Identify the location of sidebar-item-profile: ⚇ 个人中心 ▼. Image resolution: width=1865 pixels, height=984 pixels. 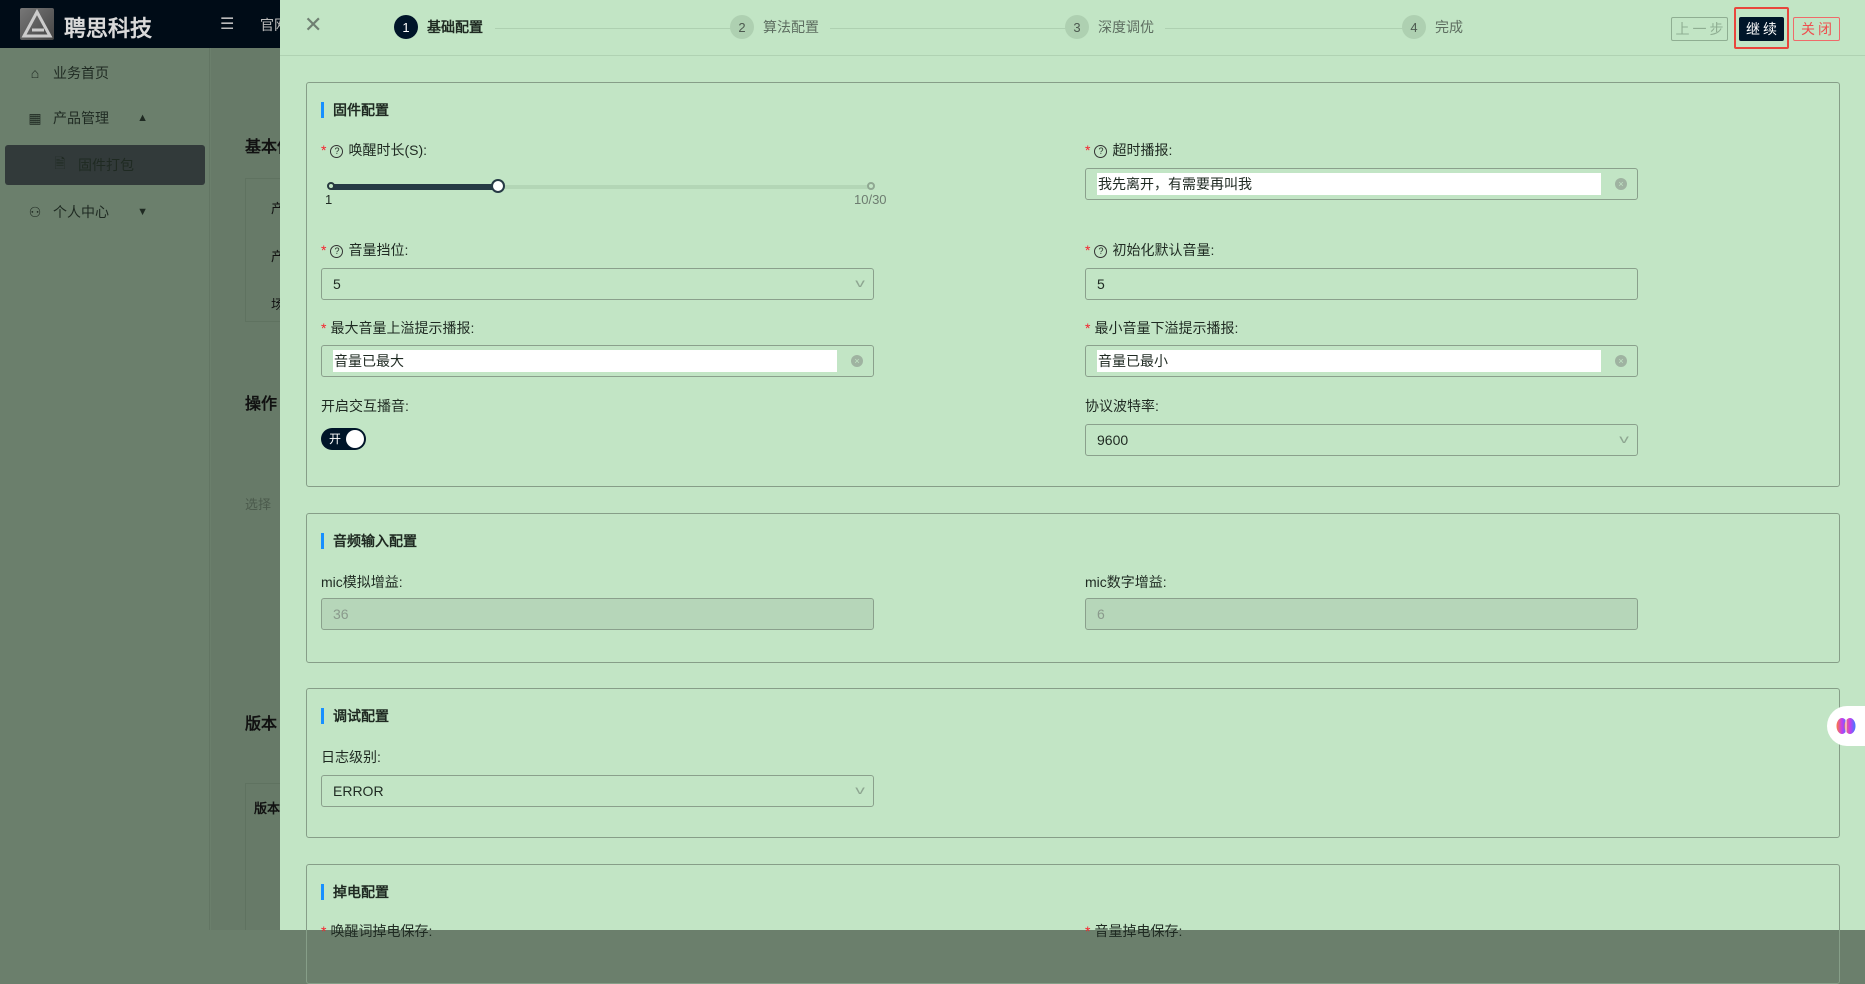
(105, 212).